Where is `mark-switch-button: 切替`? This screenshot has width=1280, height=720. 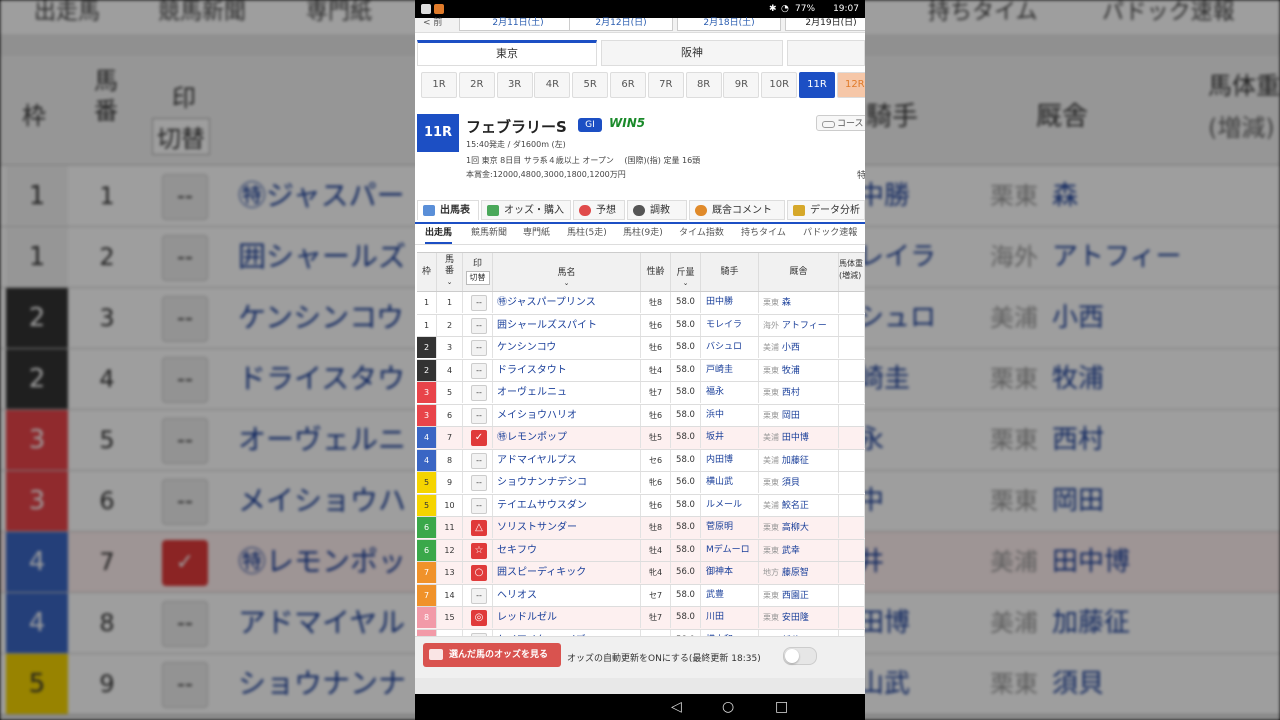
mark-switch-button: 切替 is located at coordinates (477, 278).